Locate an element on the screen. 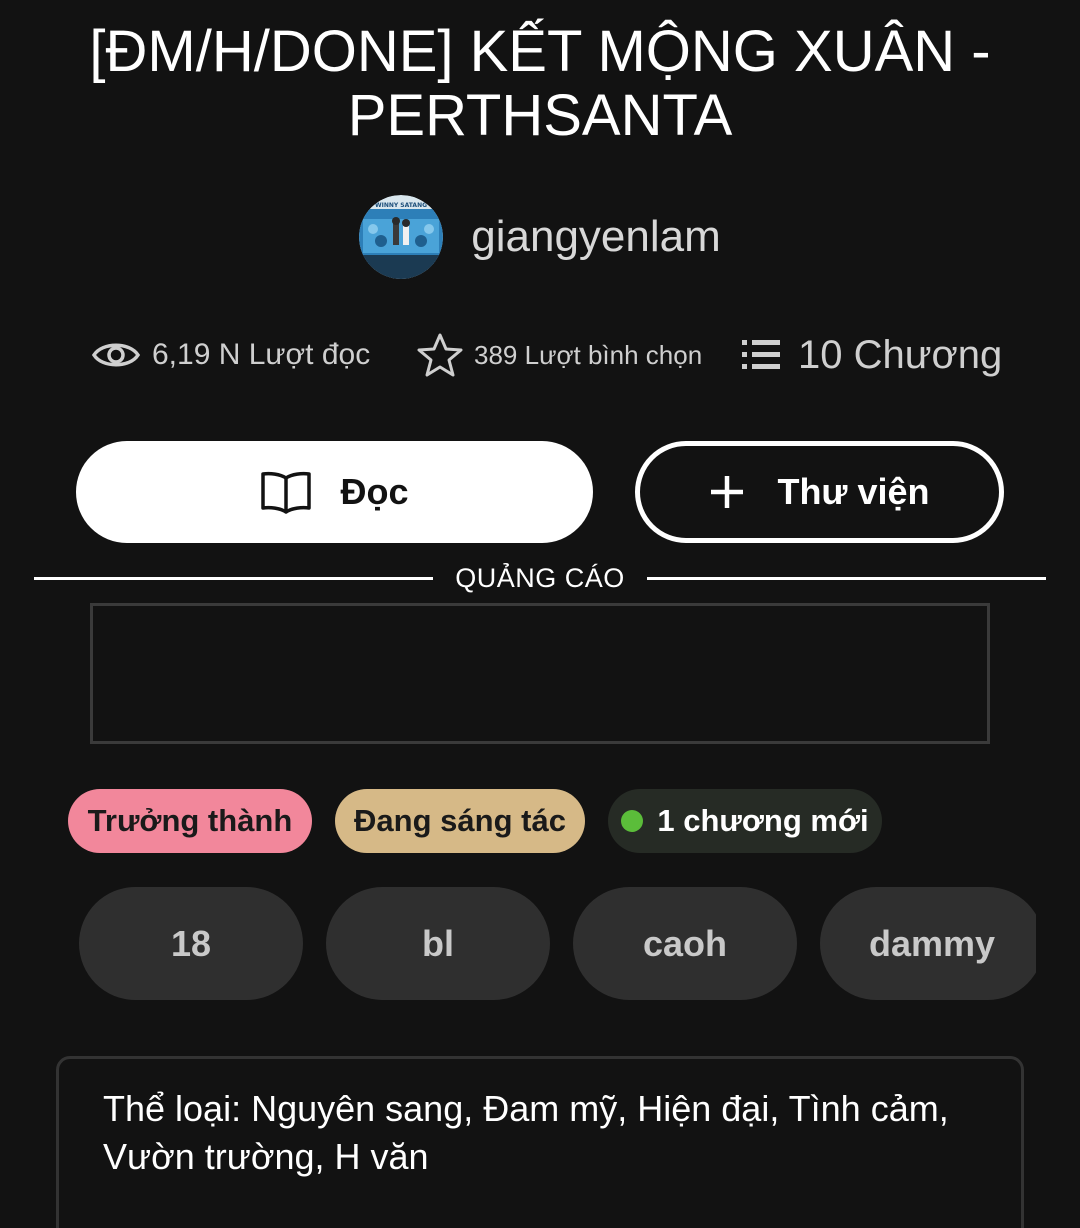  parts-count: 10 Chương is located at coordinates (900, 354).